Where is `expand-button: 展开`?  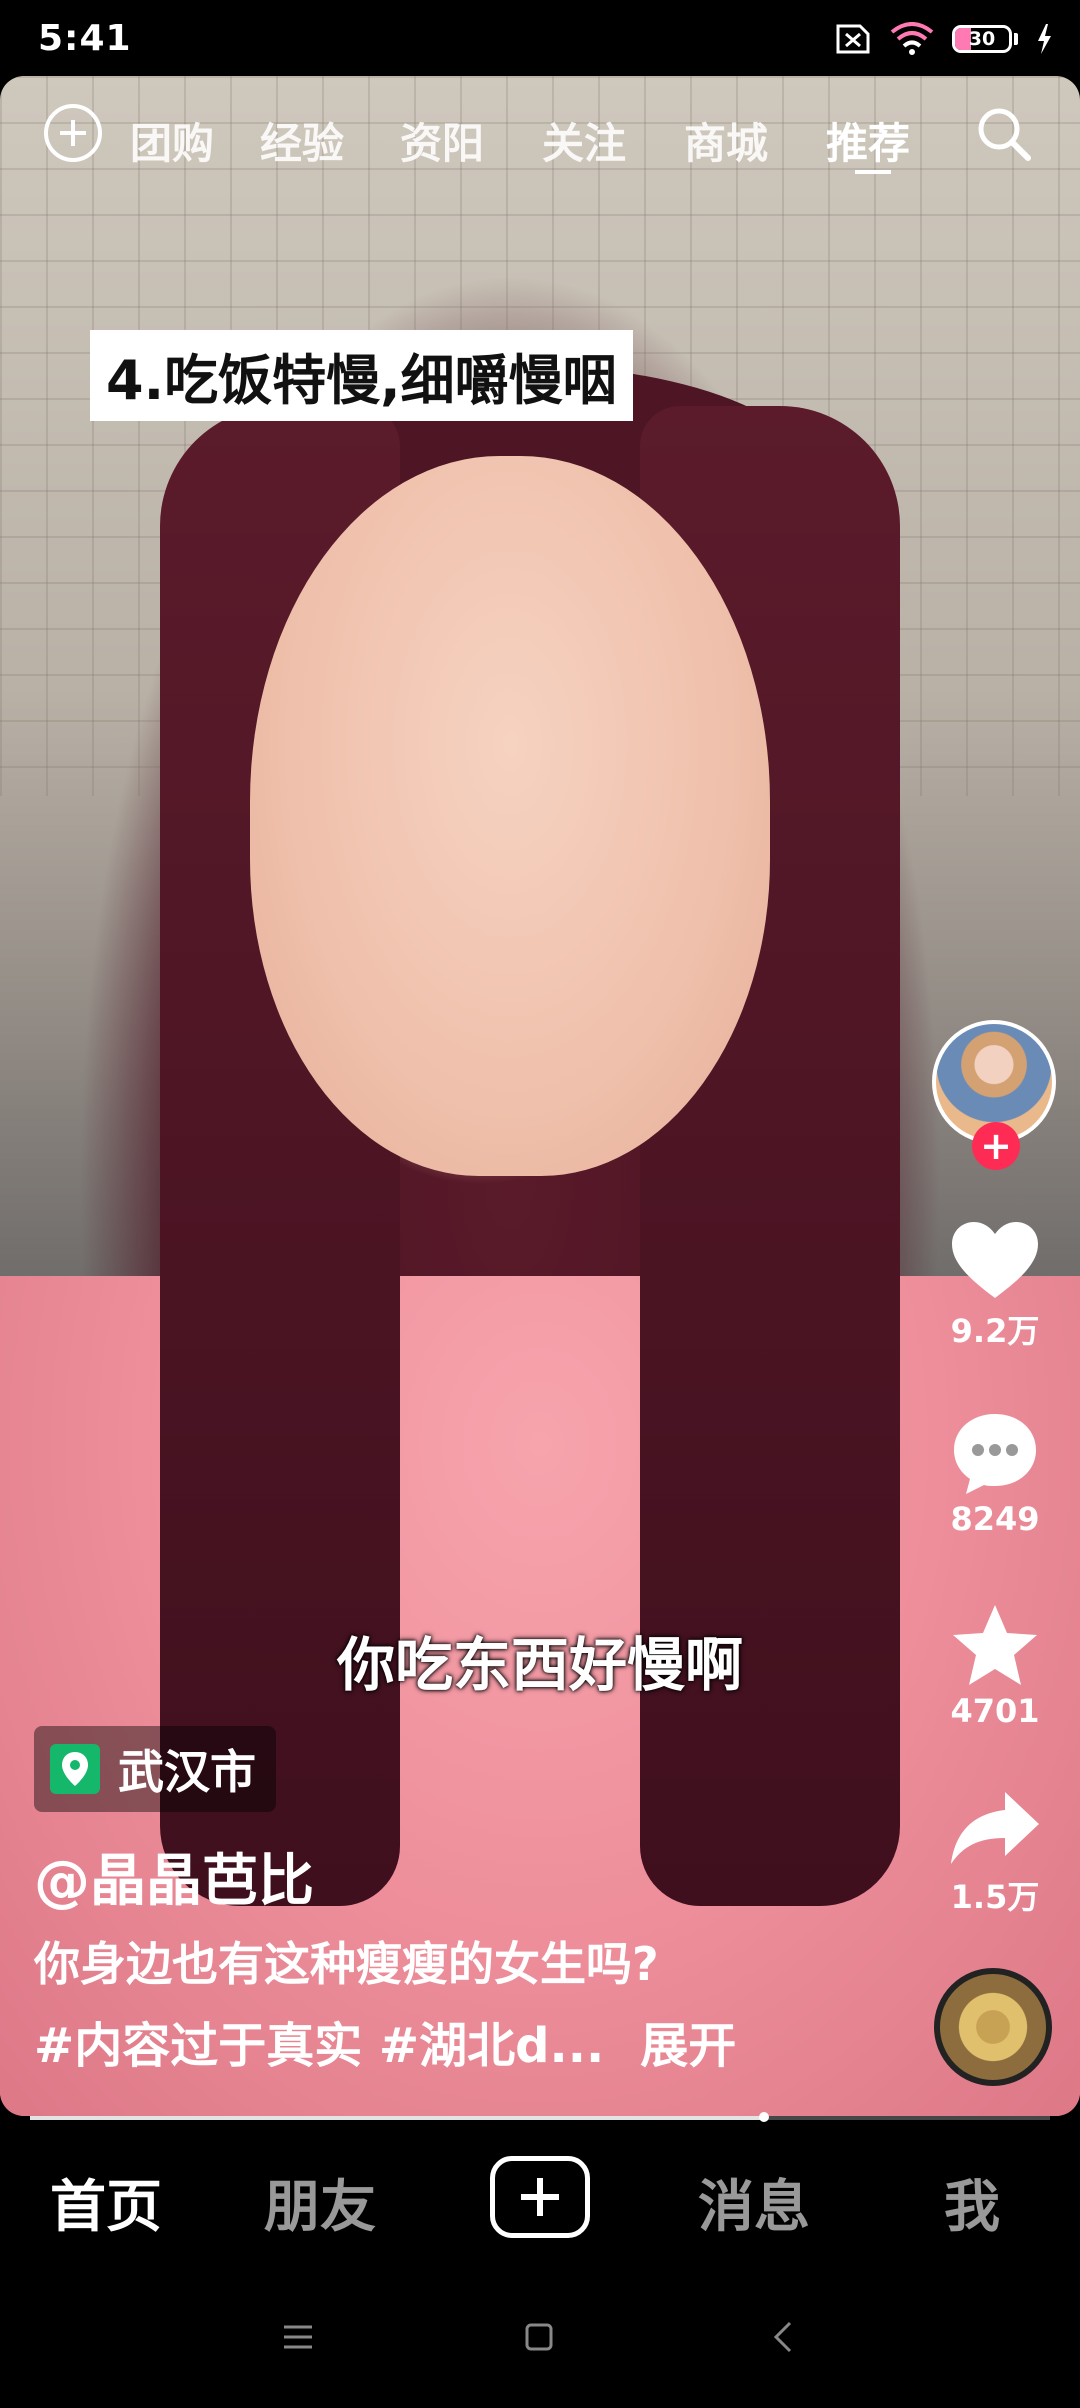
expand-button: 展开 is located at coordinates (688, 2041).